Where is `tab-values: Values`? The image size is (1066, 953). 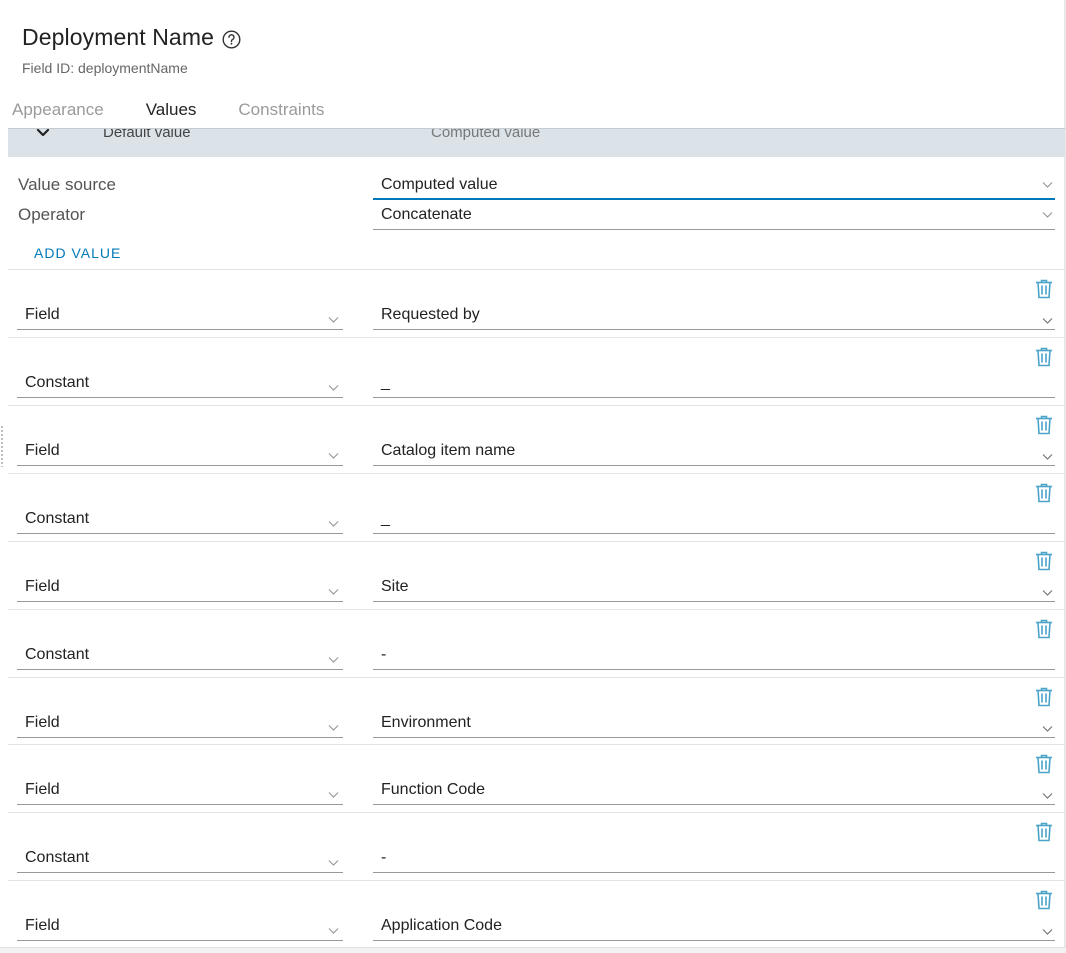 tab-values: Values is located at coordinates (171, 110).